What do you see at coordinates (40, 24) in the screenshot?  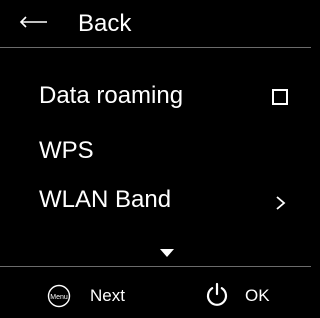 I see `back-arrow-icon` at bounding box center [40, 24].